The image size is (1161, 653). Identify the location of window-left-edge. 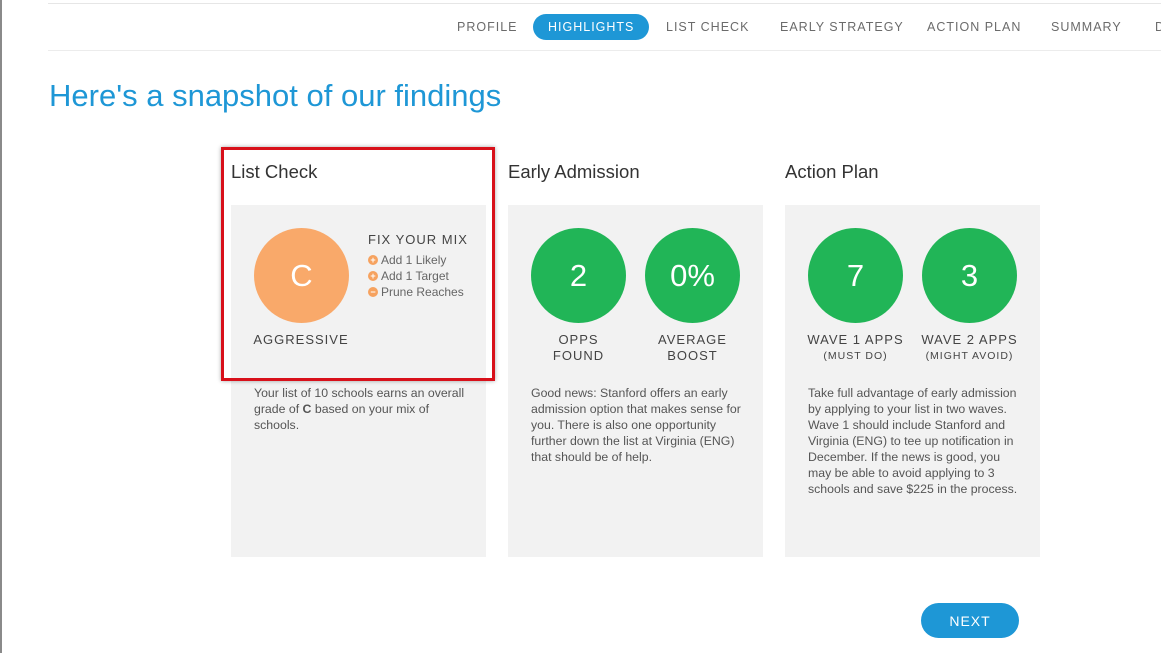
(1, 326).